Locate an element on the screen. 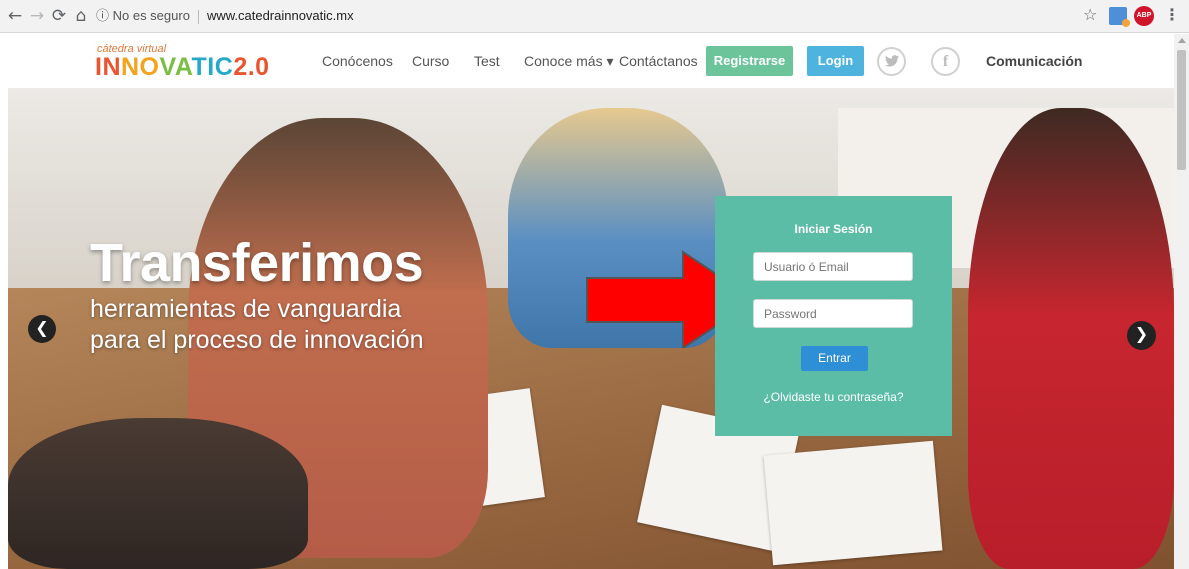 The width and height of the screenshot is (1189, 569). hero-person is located at coordinates (158, 493).